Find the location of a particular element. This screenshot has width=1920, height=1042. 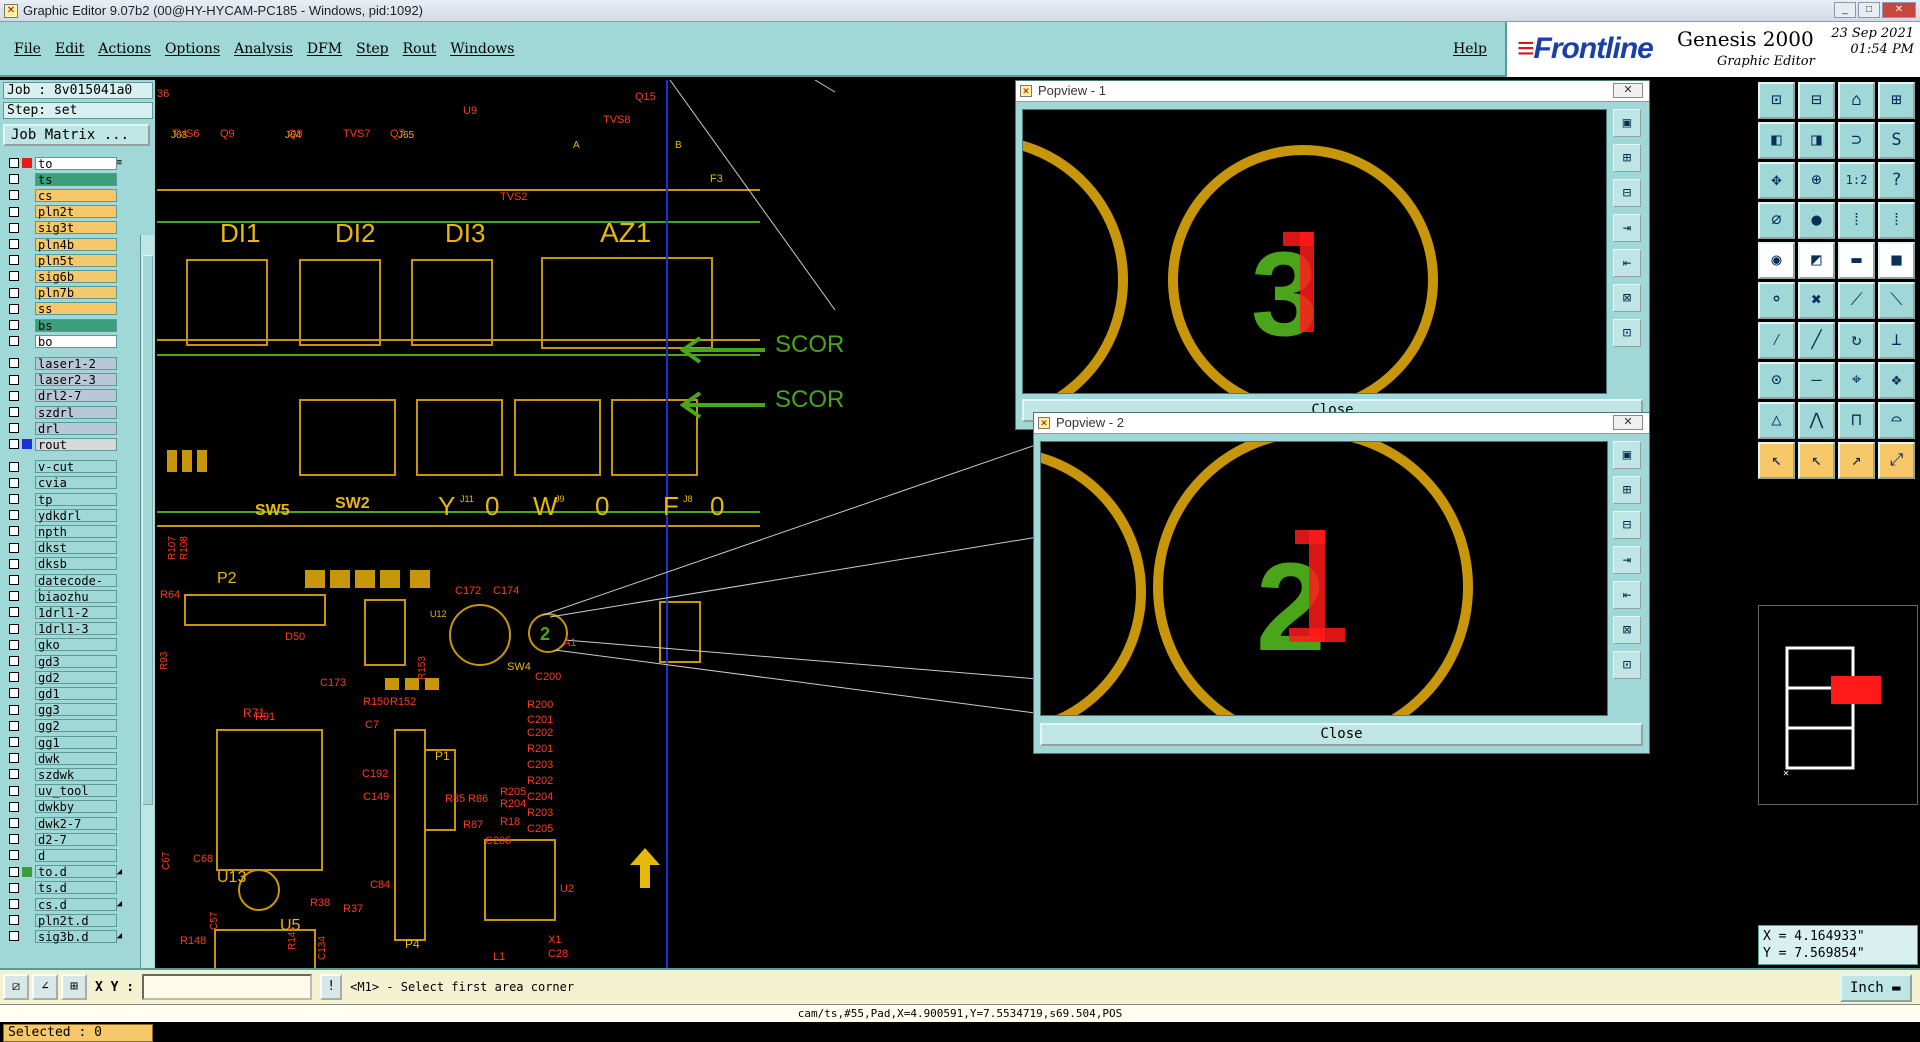

line2-icon: ⟍ is located at coordinates (1896, 300).